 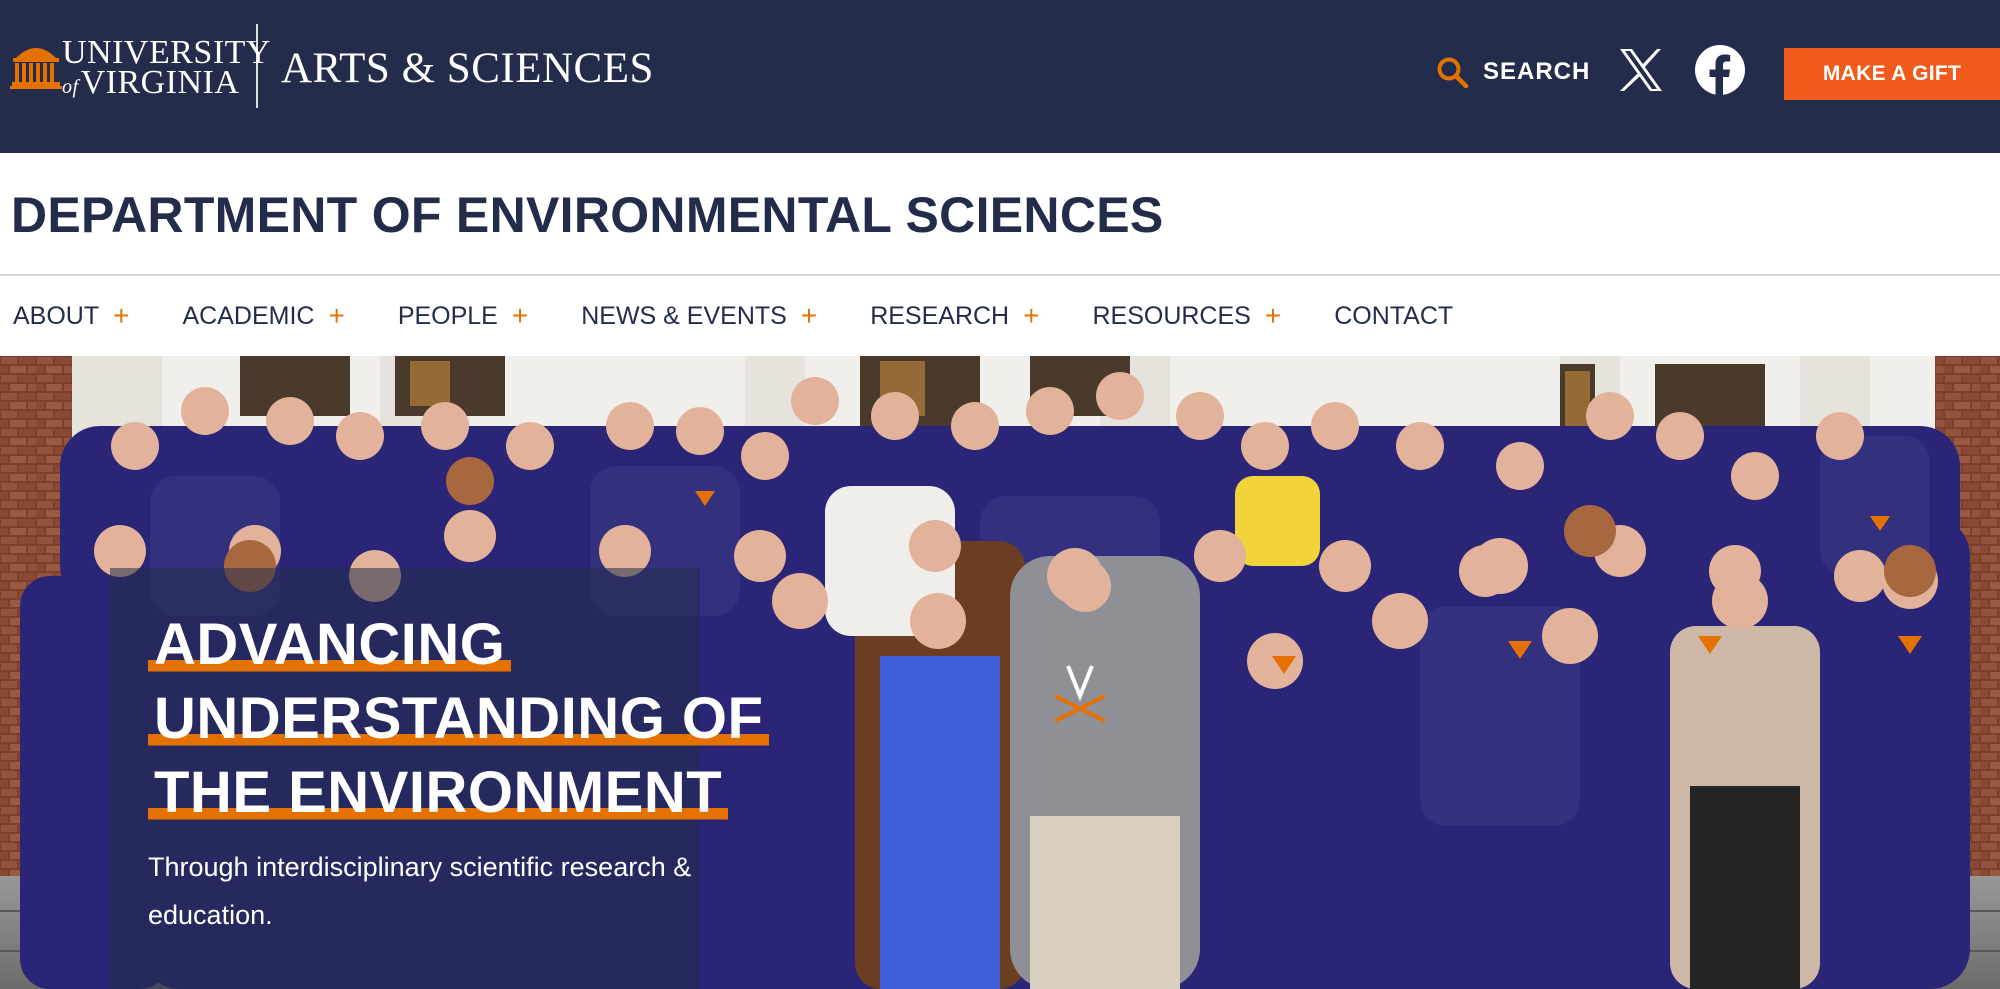 What do you see at coordinates (684, 315) in the screenshot?
I see `nav-label: NEWS & EVENTS` at bounding box center [684, 315].